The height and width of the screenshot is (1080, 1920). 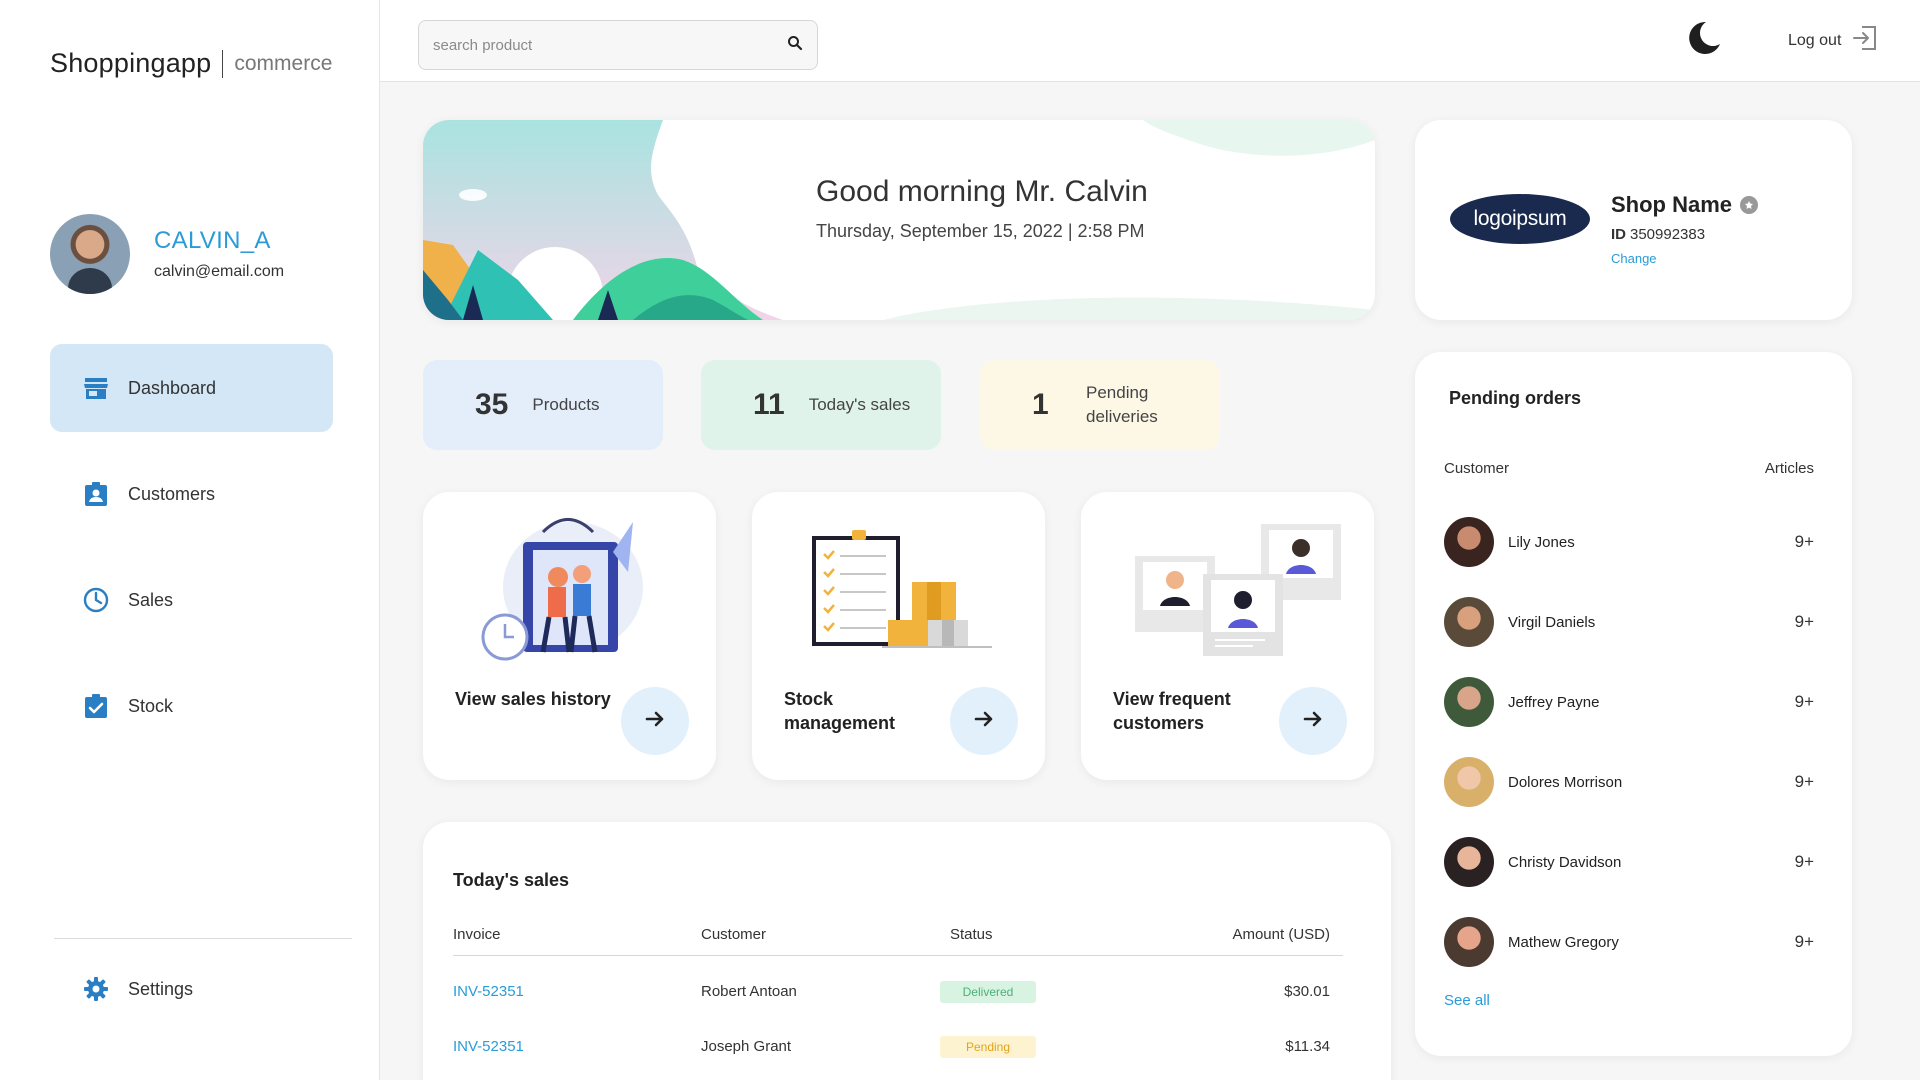 I want to click on sidebar-item-customers: Customers, so click(x=191, y=494).